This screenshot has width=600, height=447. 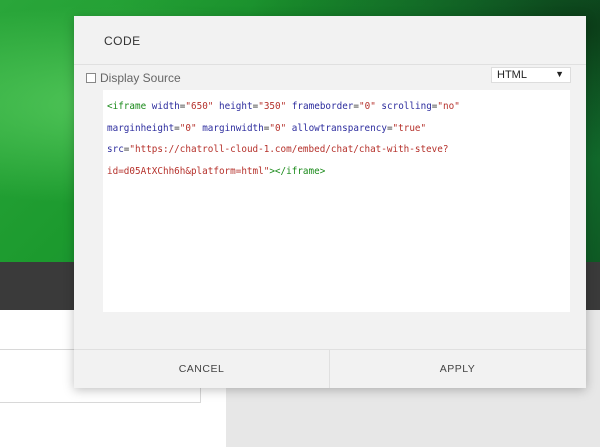 What do you see at coordinates (559, 74) in the screenshot?
I see `chevron-down-icon: ▼` at bounding box center [559, 74].